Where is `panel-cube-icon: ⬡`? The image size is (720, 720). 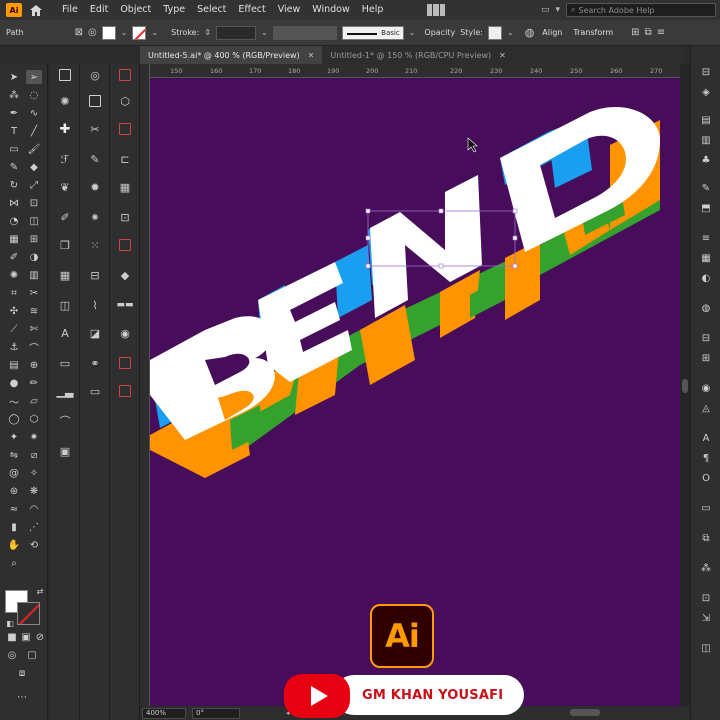 panel-cube-icon: ⬡ is located at coordinates (125, 101).